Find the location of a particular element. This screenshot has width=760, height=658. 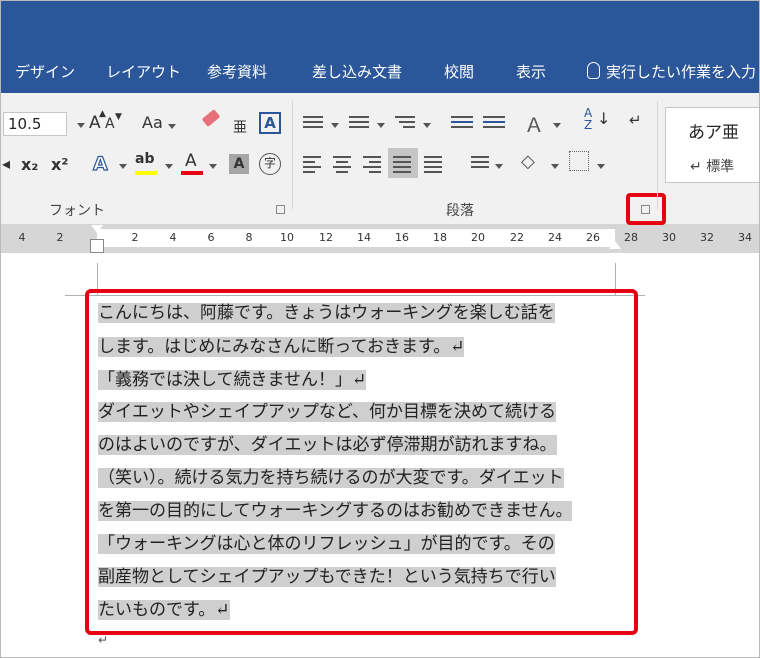

superscript-button: x² is located at coordinates (59, 164).